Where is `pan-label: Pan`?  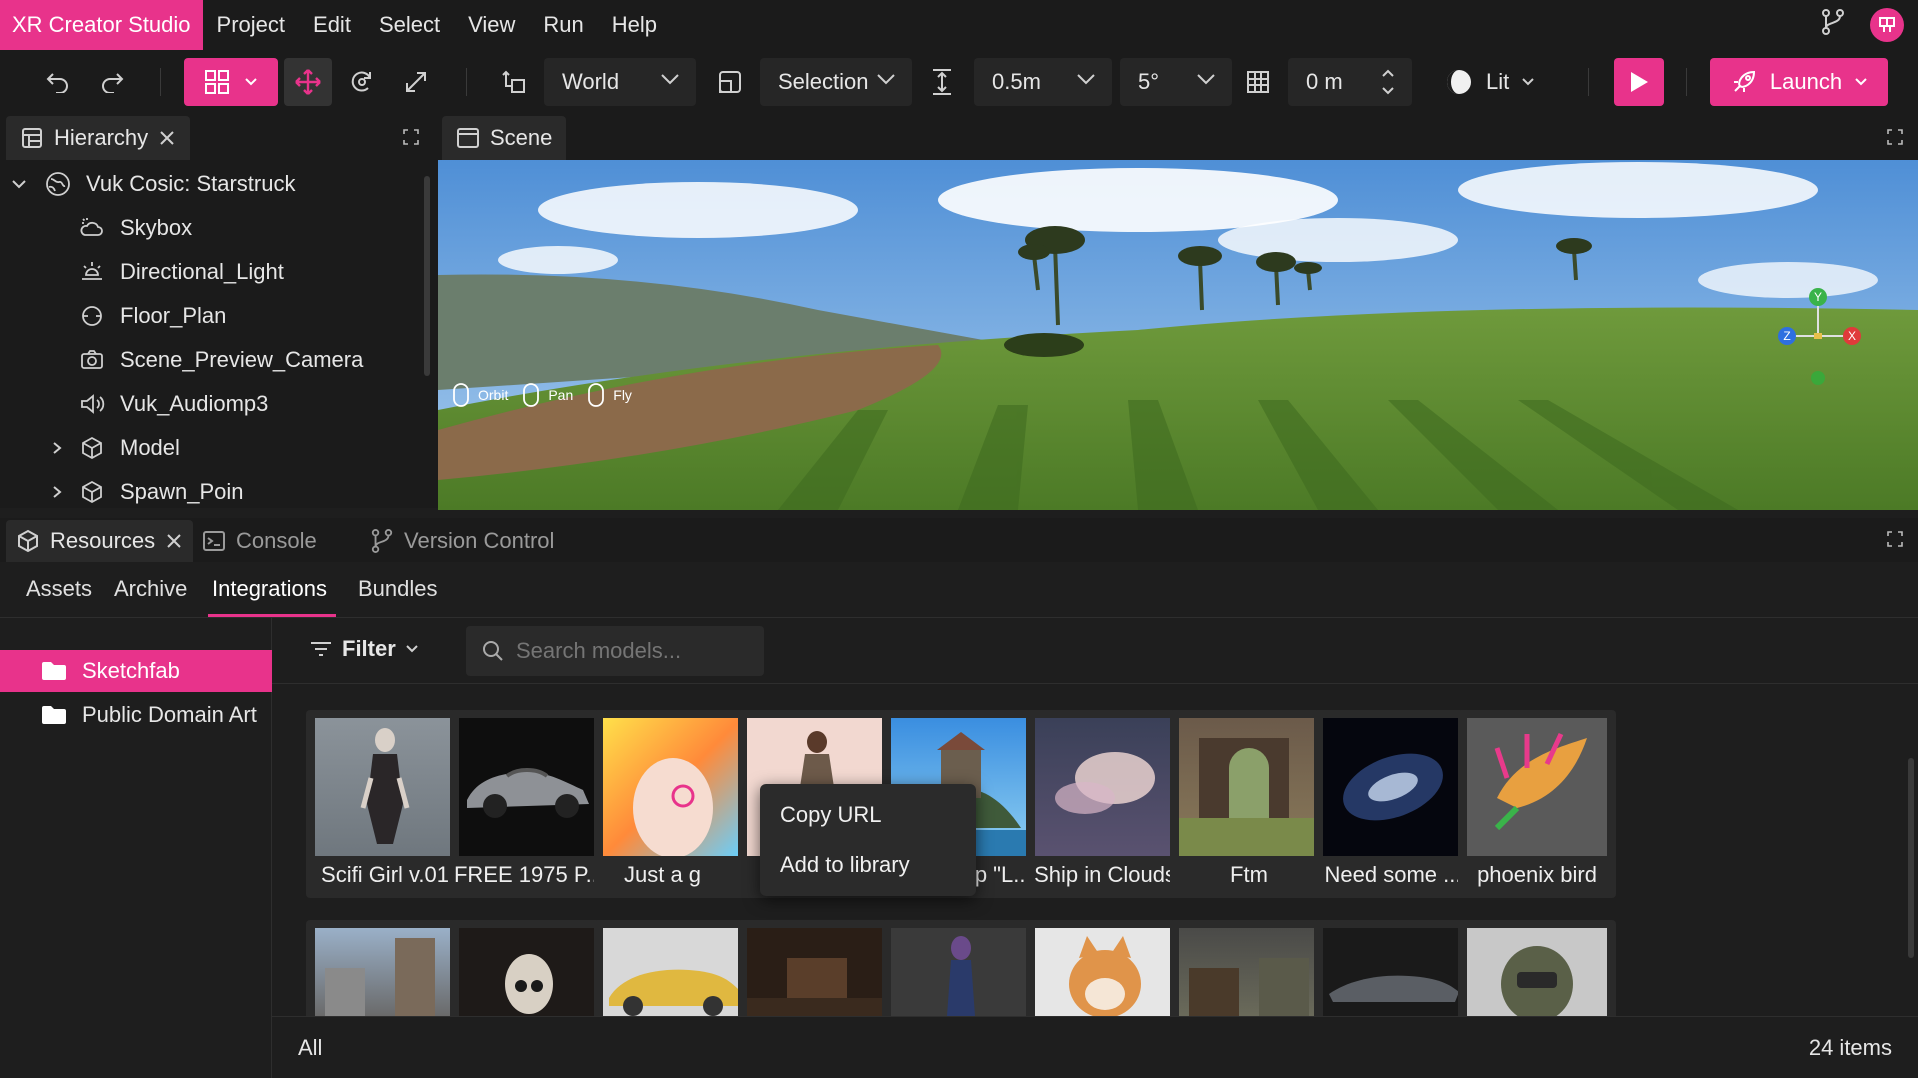 pan-label: Pan is located at coordinates (561, 395).